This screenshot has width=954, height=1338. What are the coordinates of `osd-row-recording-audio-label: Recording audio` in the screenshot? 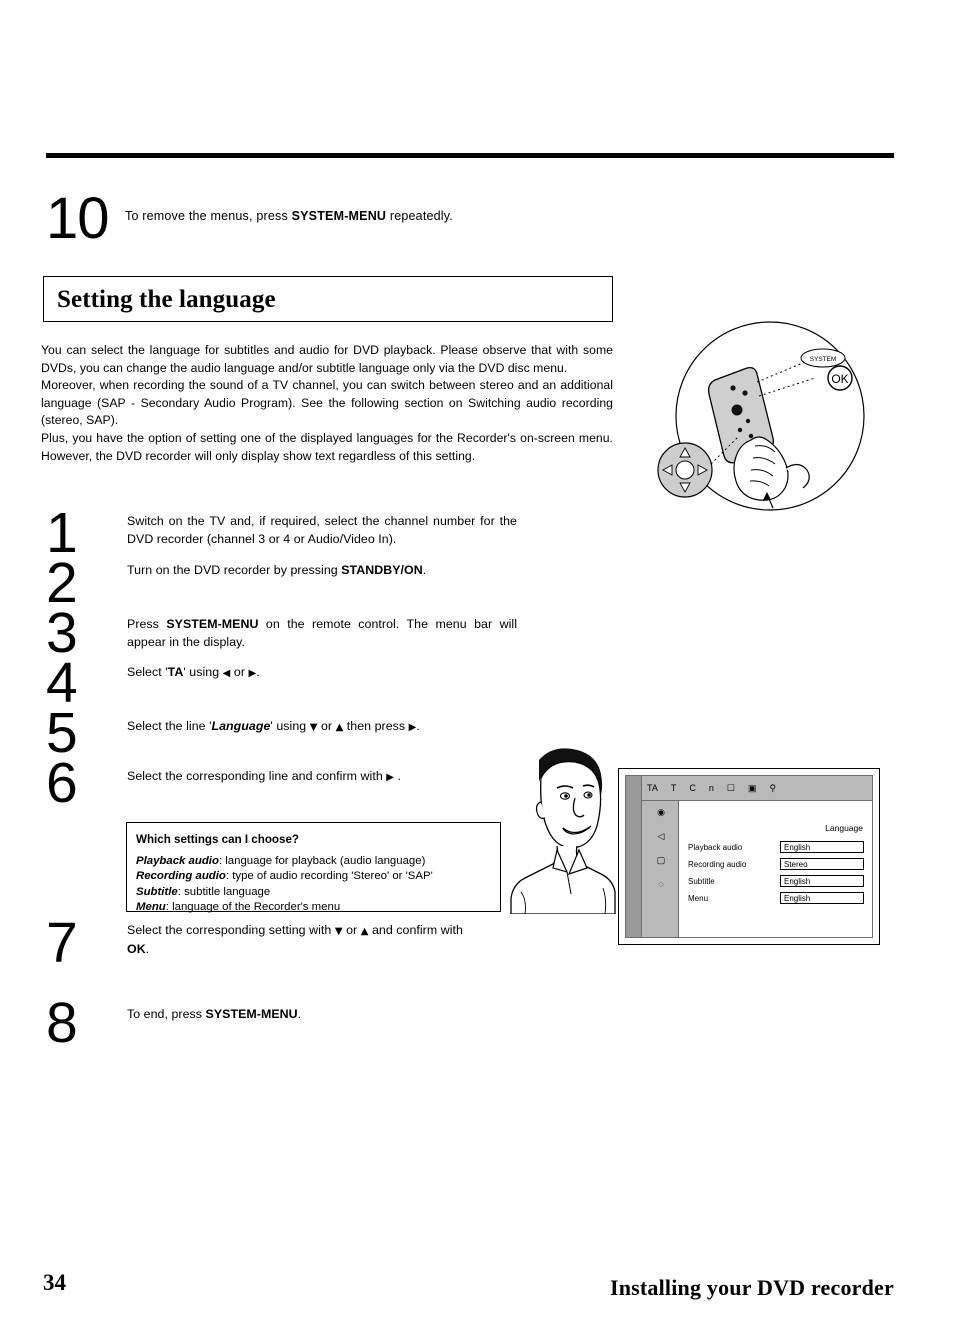 It's located at (717, 864).